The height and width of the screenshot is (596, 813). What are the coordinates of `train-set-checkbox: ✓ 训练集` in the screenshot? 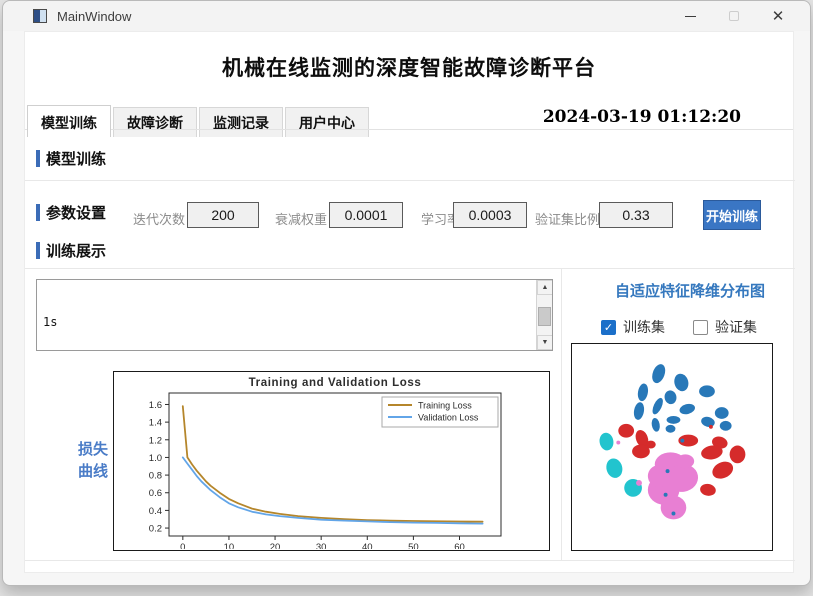 It's located at (633, 327).